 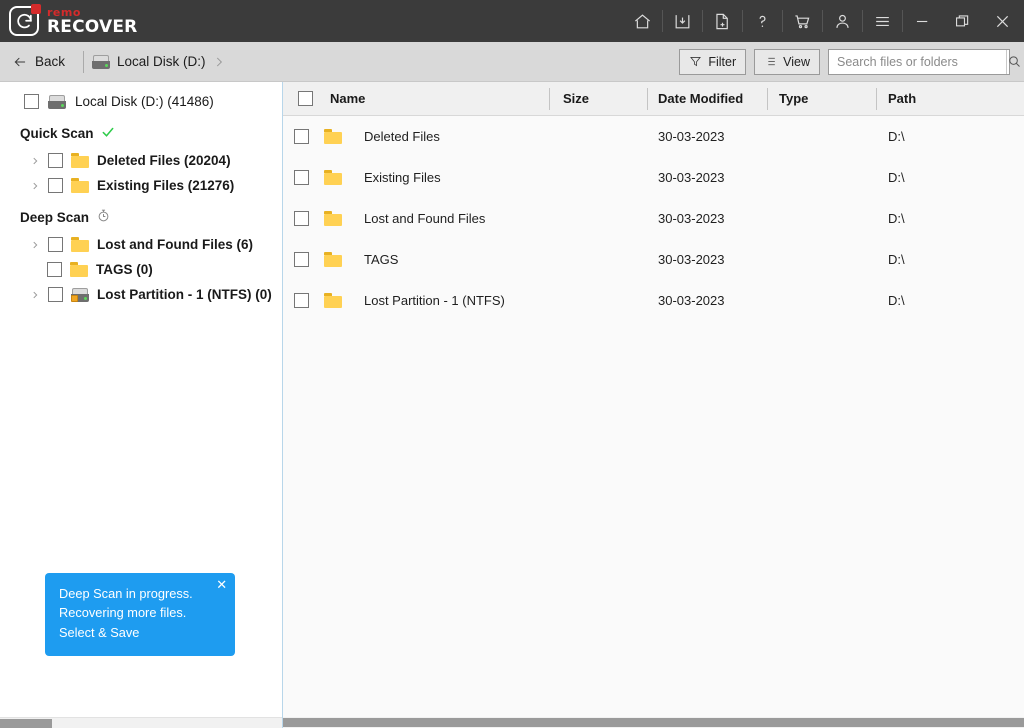 What do you see at coordinates (416, 99) in the screenshot?
I see `column-header-name: Name` at bounding box center [416, 99].